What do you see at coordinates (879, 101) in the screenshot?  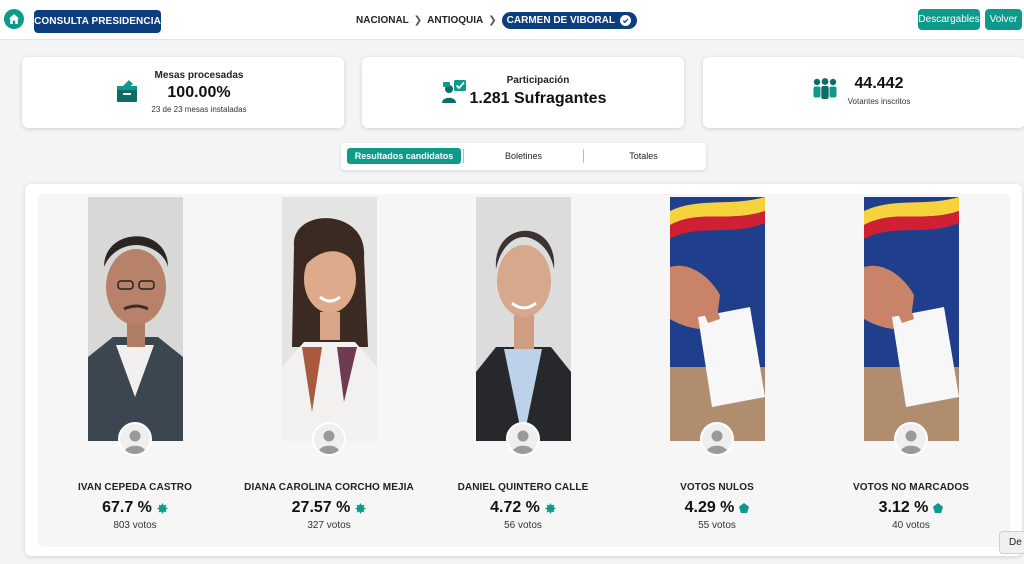 I see `votantes-sub: Votantes inscritos` at bounding box center [879, 101].